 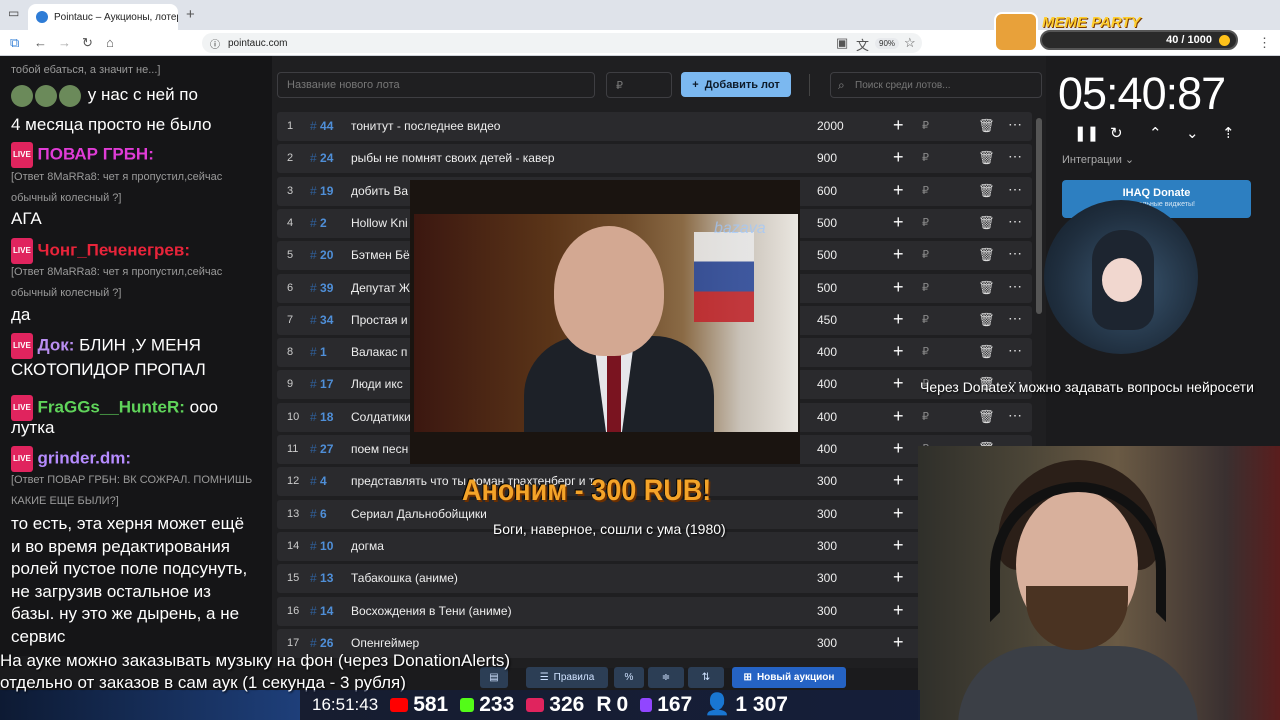 What do you see at coordinates (842, 43) in the screenshot?
I see `reader-mode-icon: ▣` at bounding box center [842, 43].